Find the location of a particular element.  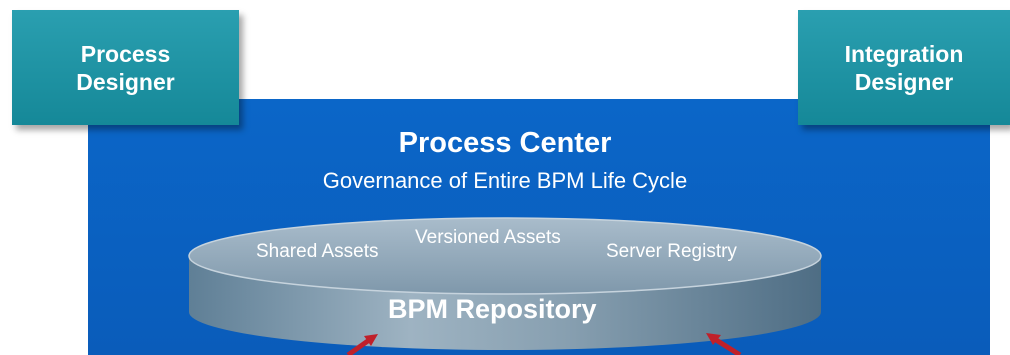

bpm-repository-title: BPM Repository is located at coordinates (492, 309).